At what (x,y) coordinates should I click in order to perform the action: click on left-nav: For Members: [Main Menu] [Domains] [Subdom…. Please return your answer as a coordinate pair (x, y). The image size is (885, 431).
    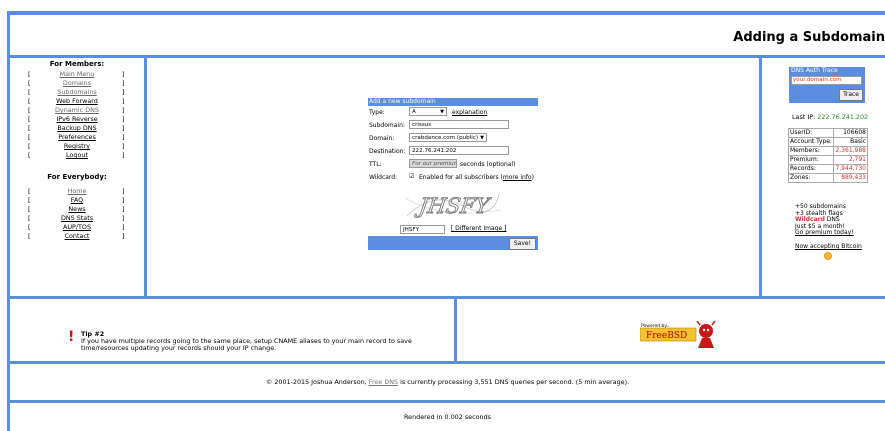
    Looking at the image, I should click on (77, 177).